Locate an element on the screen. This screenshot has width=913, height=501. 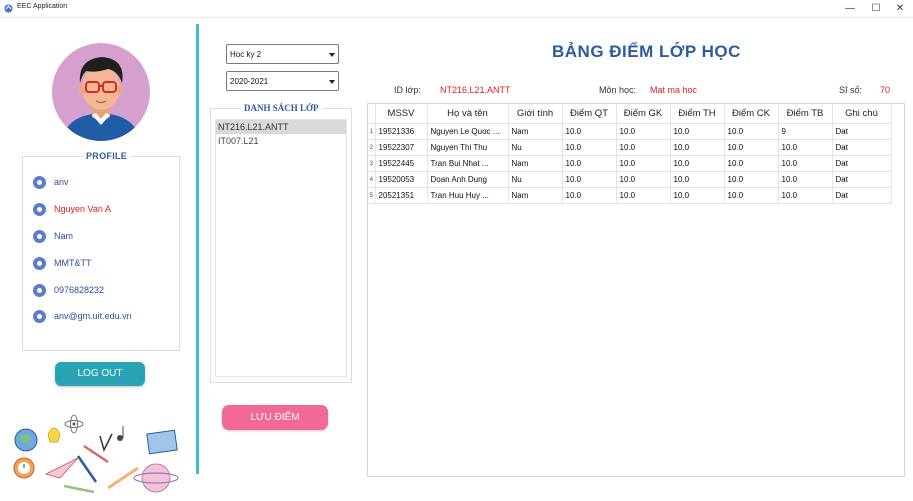
column-header-th: Điểm TH is located at coordinates (697, 114).